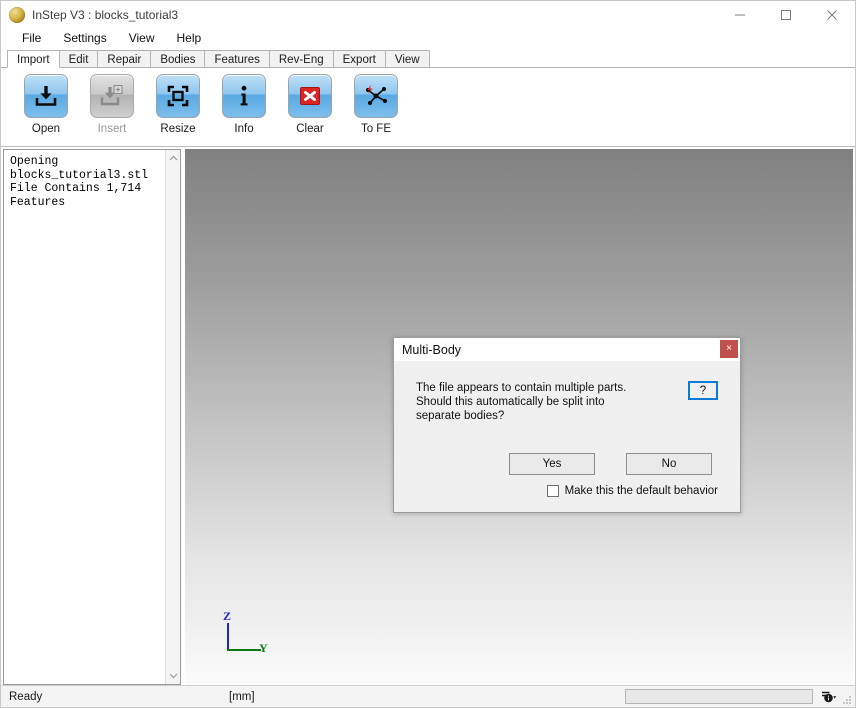  Describe the element at coordinates (428, 38) in the screenshot. I see `menu-bar: File Settings View Help` at that location.